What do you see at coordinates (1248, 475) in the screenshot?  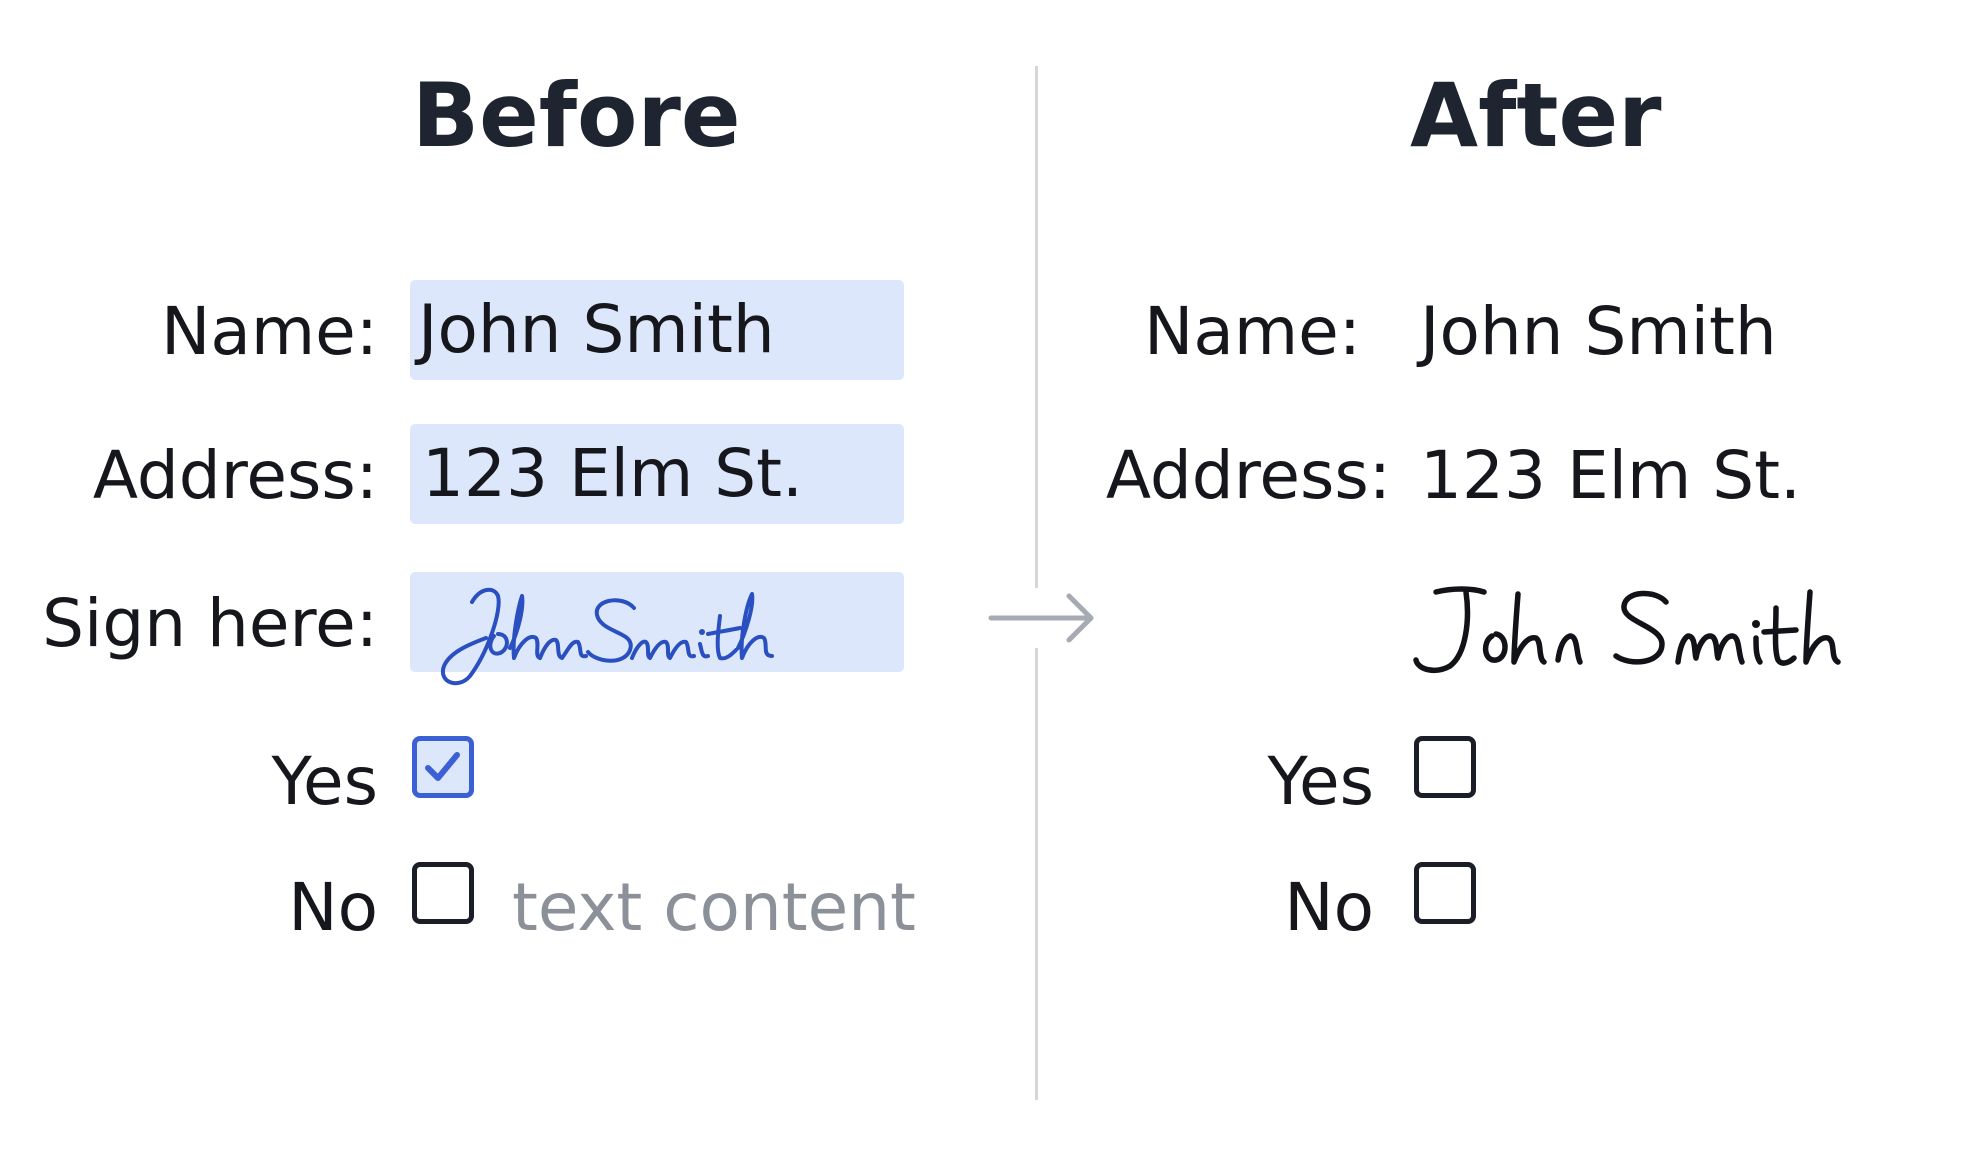 I see `after-address-label: Address:` at bounding box center [1248, 475].